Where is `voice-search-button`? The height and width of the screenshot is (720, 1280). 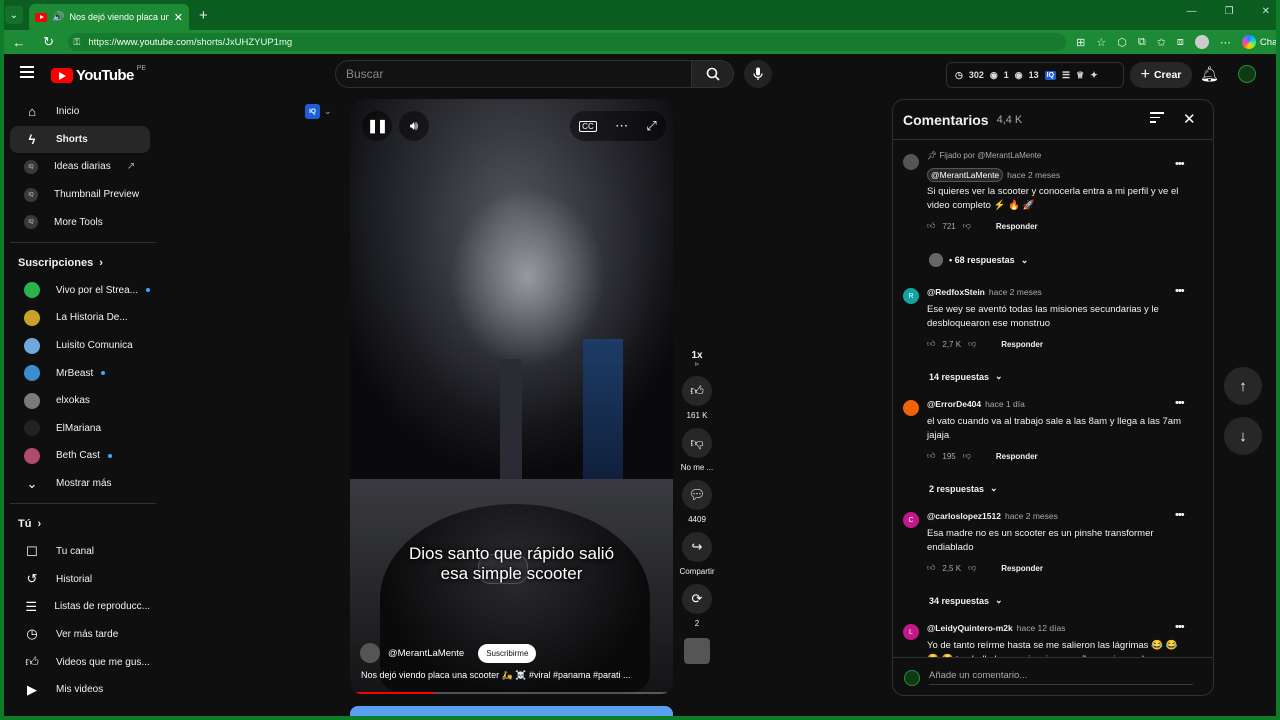 voice-search-button is located at coordinates (758, 74).